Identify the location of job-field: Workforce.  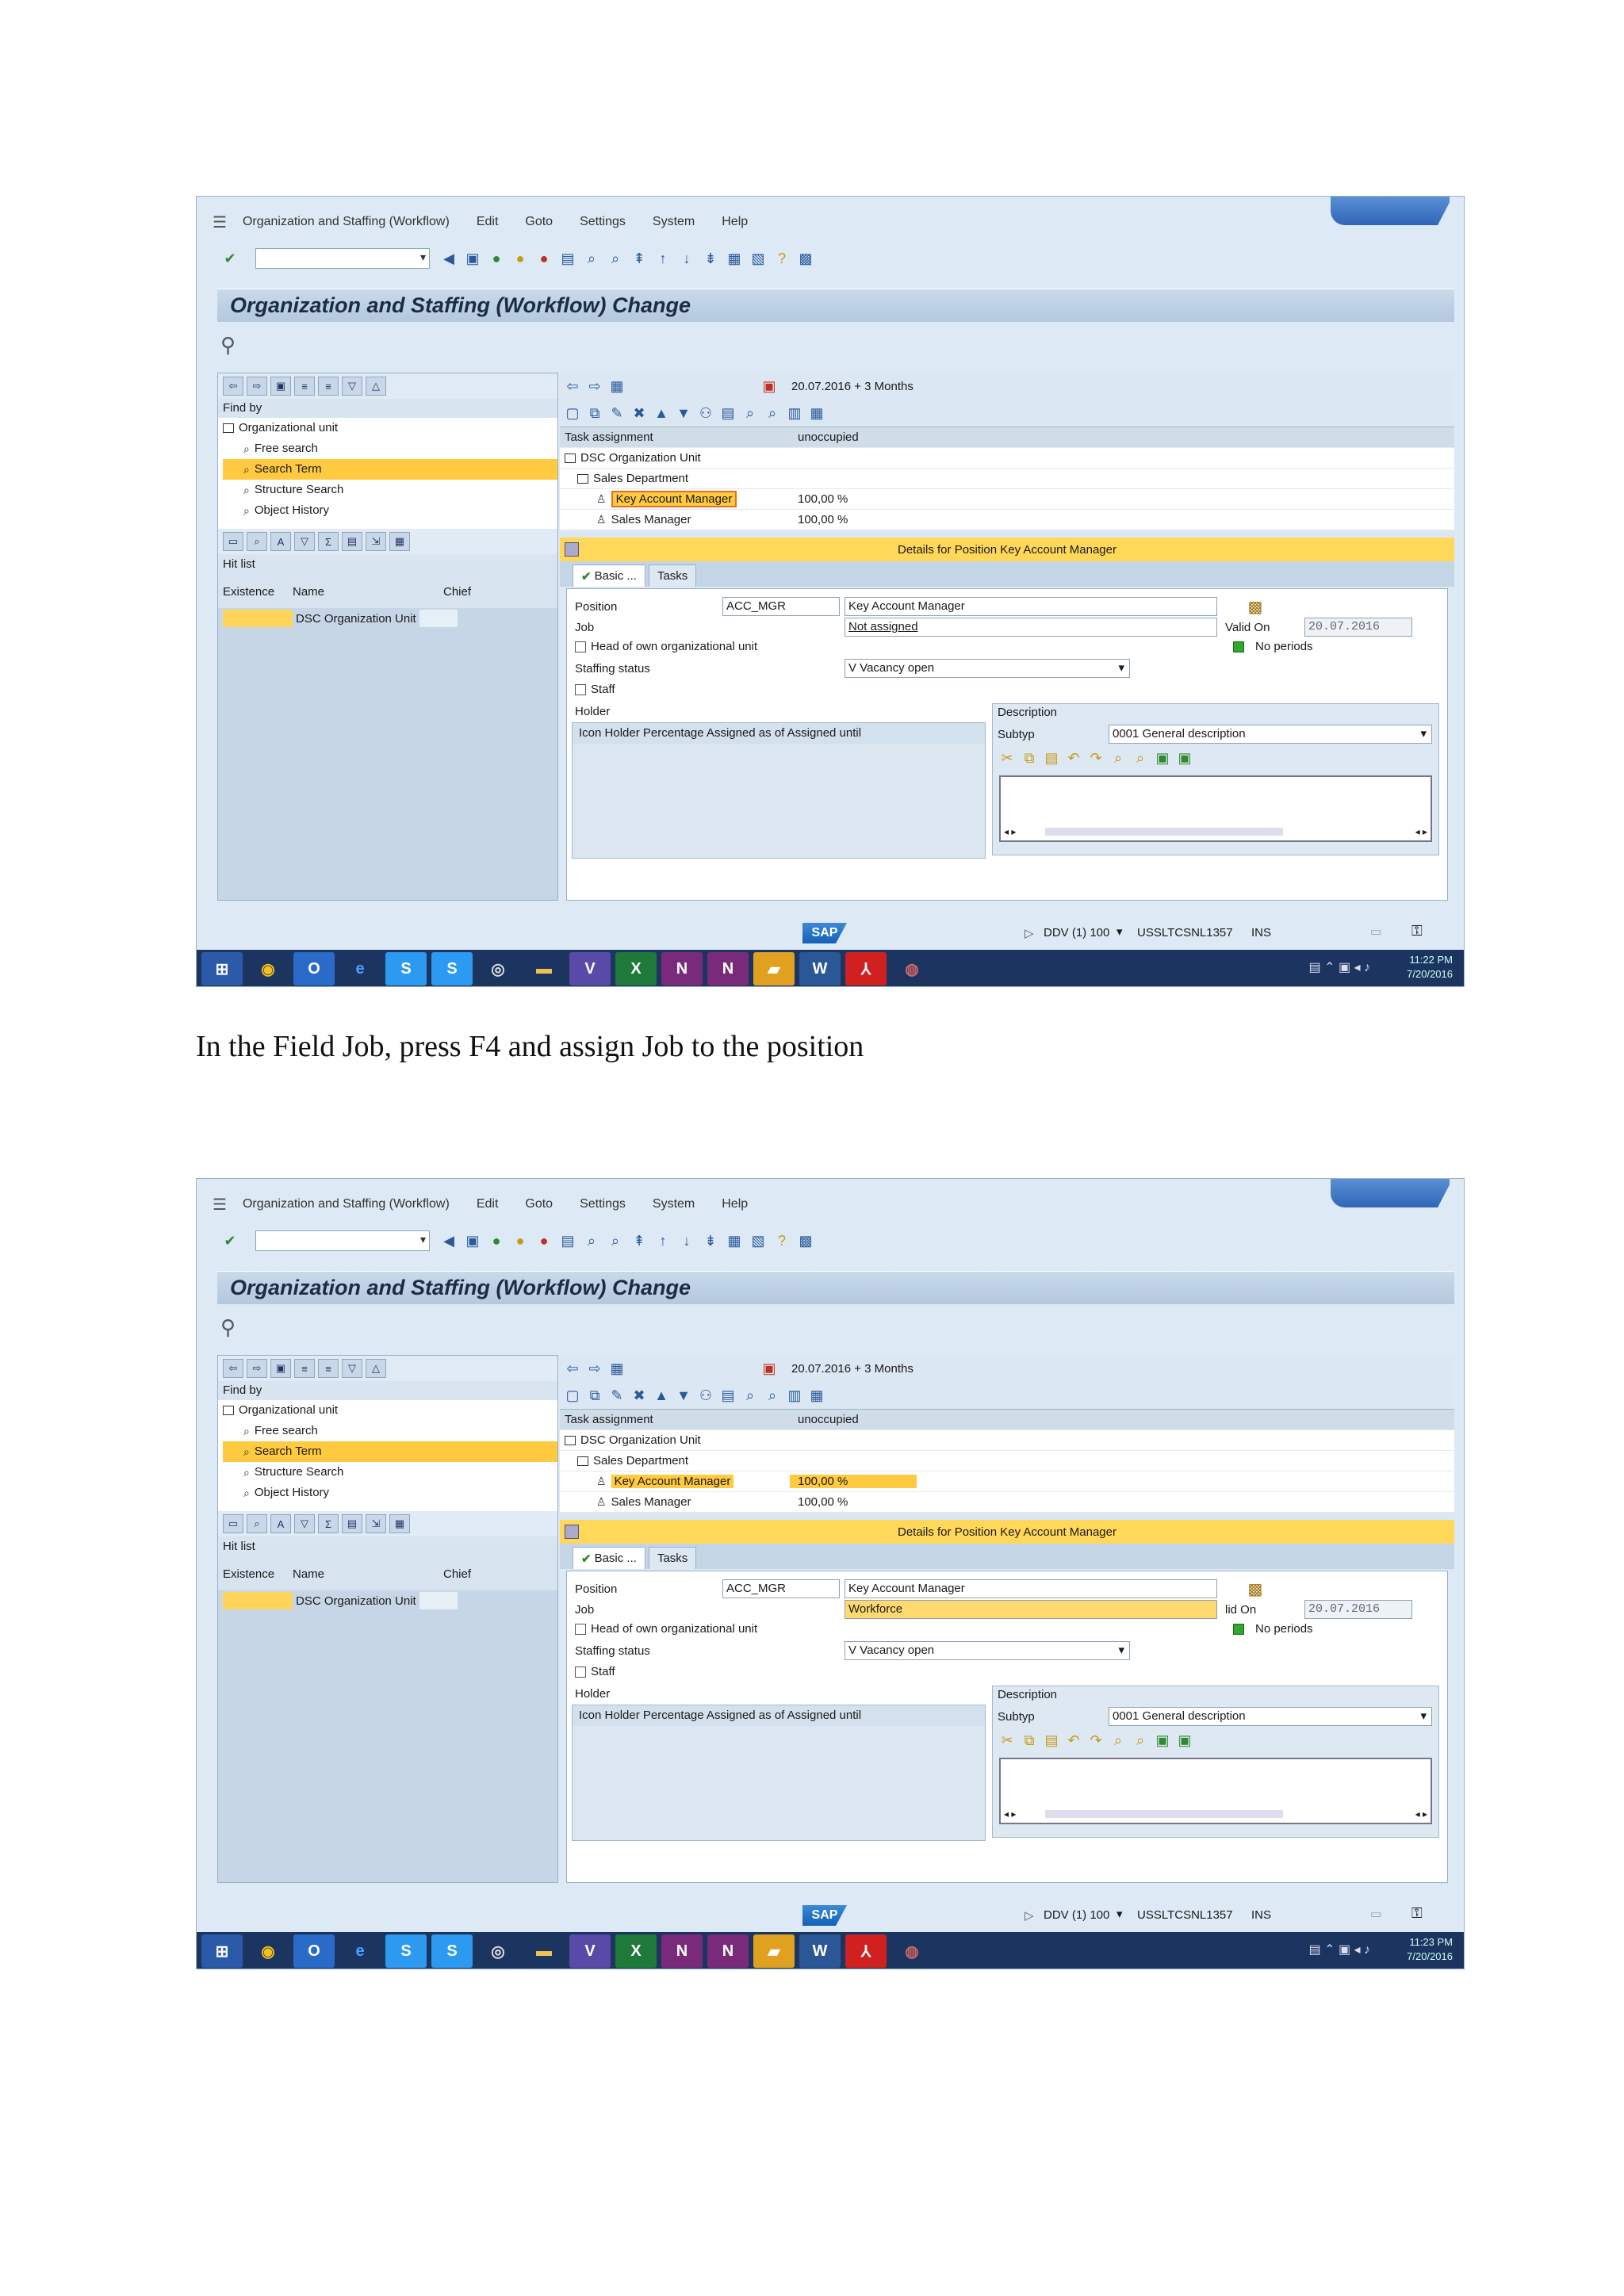
(1031, 1609).